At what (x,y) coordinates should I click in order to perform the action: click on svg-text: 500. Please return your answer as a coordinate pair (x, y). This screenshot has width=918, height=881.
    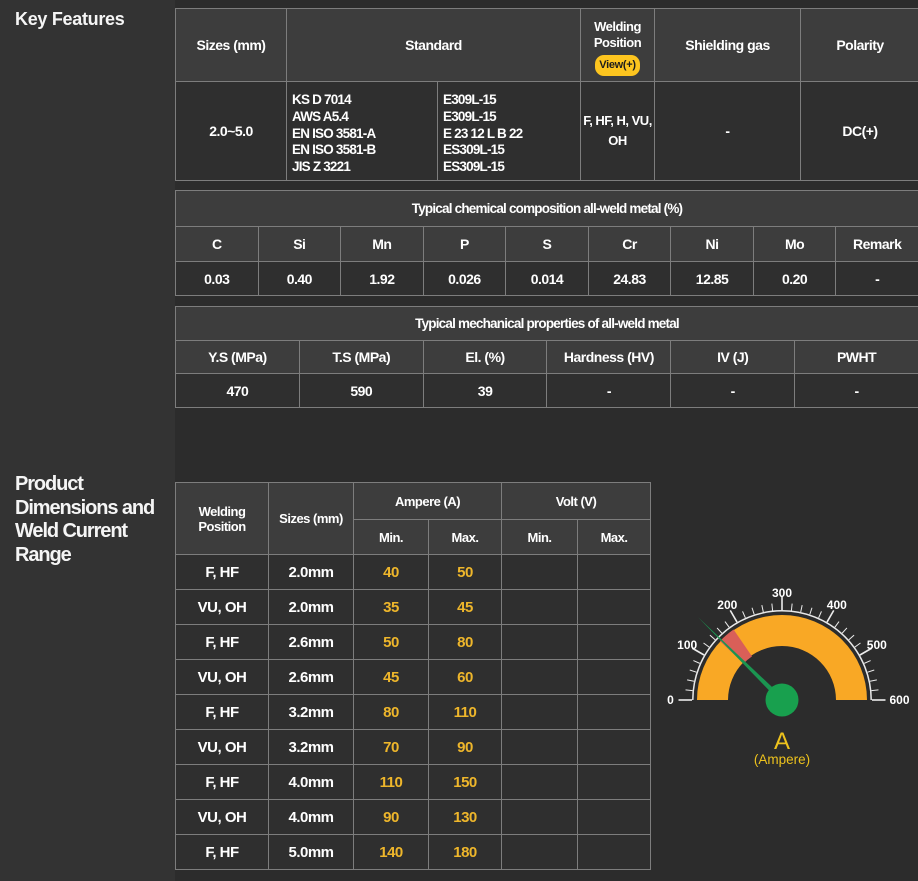
    Looking at the image, I should click on (877, 645).